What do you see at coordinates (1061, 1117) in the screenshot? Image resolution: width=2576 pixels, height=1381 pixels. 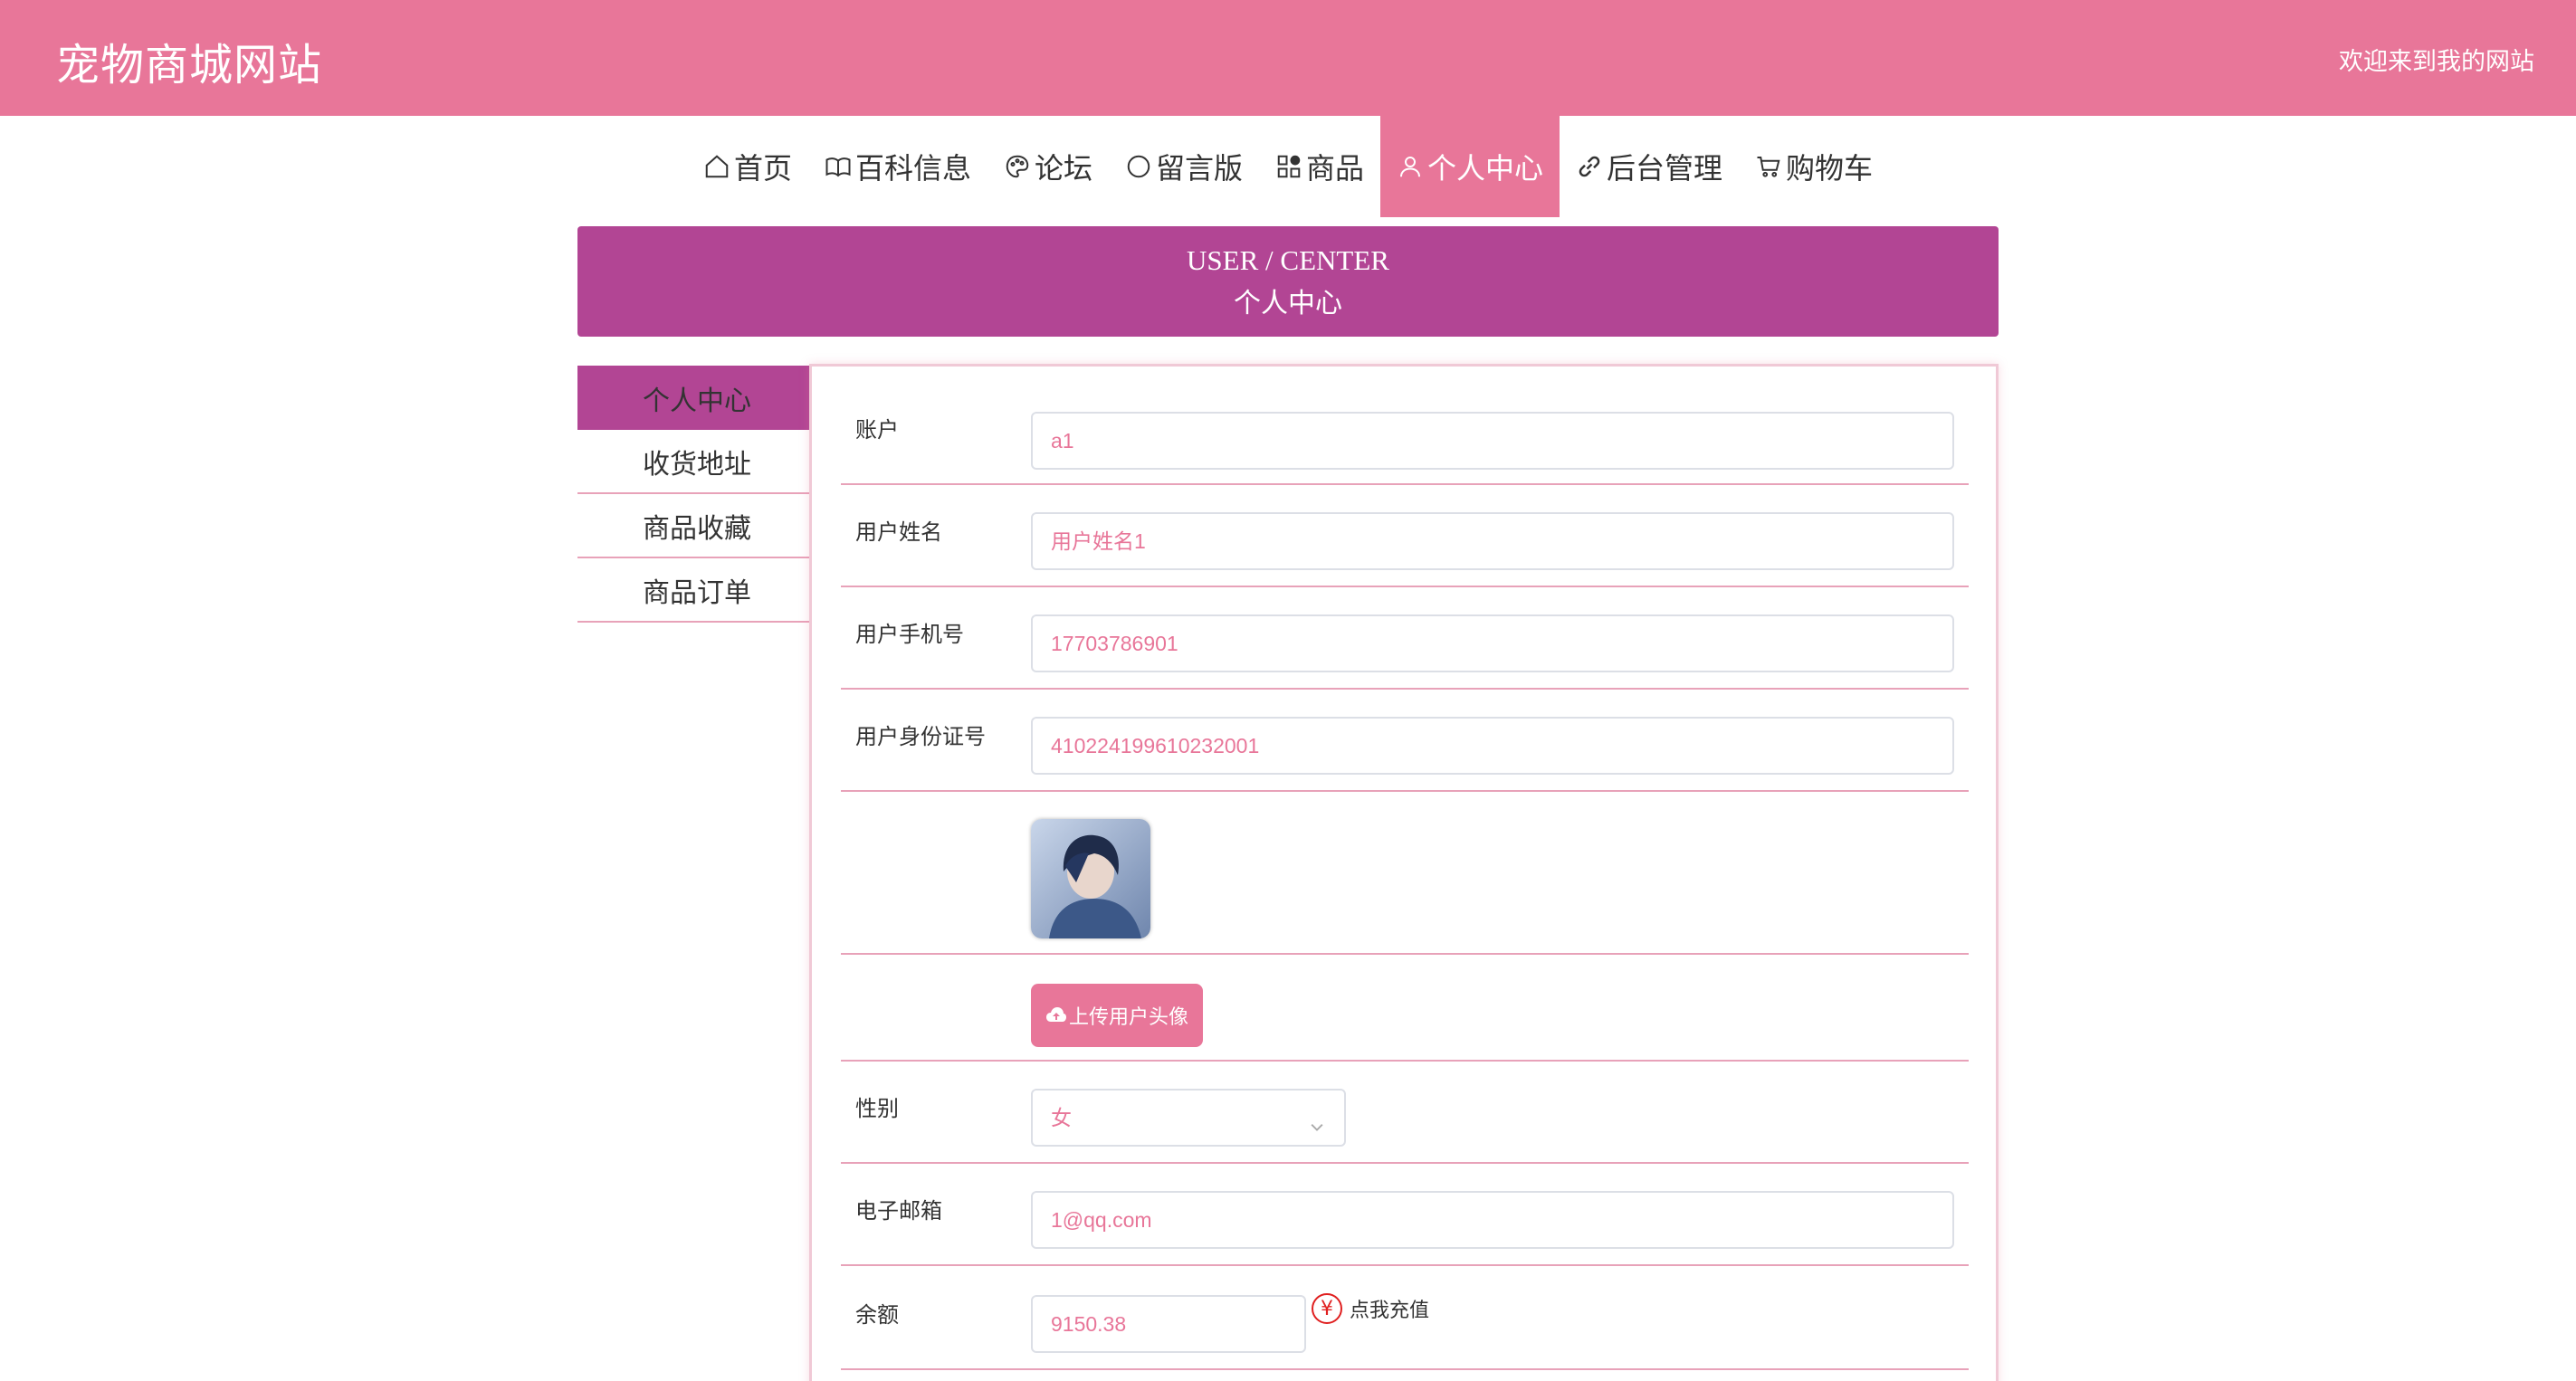 I see `gender-selected-value: 女` at bounding box center [1061, 1117].